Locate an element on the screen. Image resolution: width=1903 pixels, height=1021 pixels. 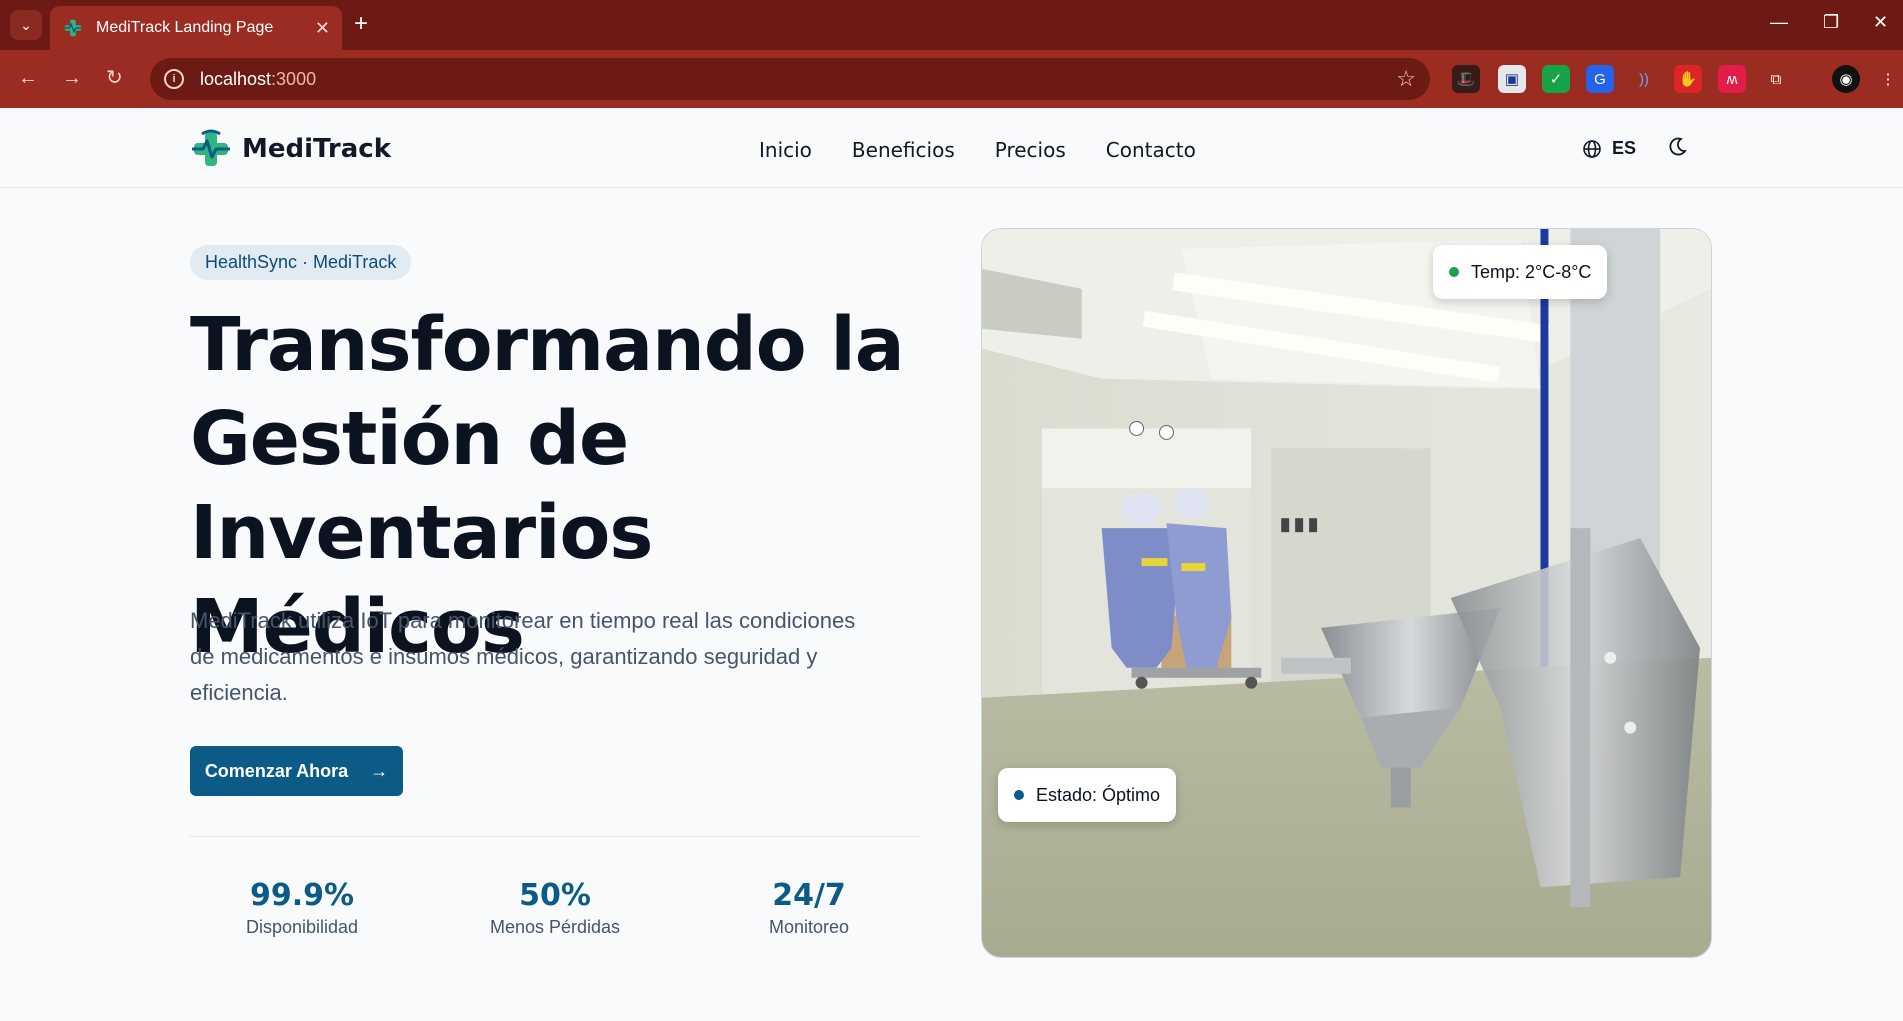
get-started-button: Comenzar Ahora → is located at coordinates (296, 771).